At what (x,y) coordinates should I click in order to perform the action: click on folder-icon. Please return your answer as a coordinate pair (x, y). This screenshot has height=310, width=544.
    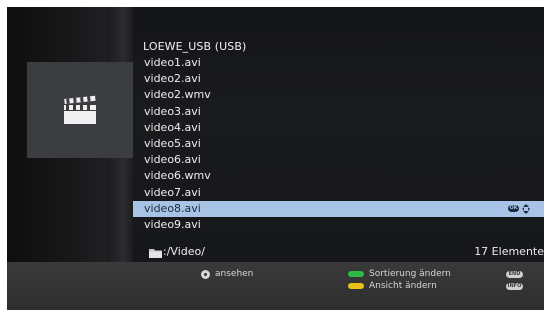
    Looking at the image, I should click on (155, 253).